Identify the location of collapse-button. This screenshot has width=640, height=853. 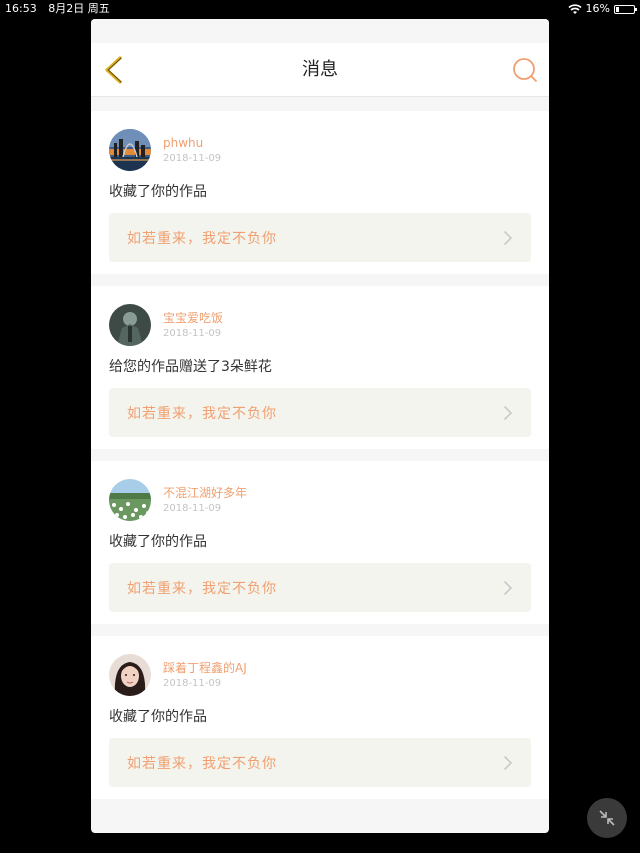
(607, 818).